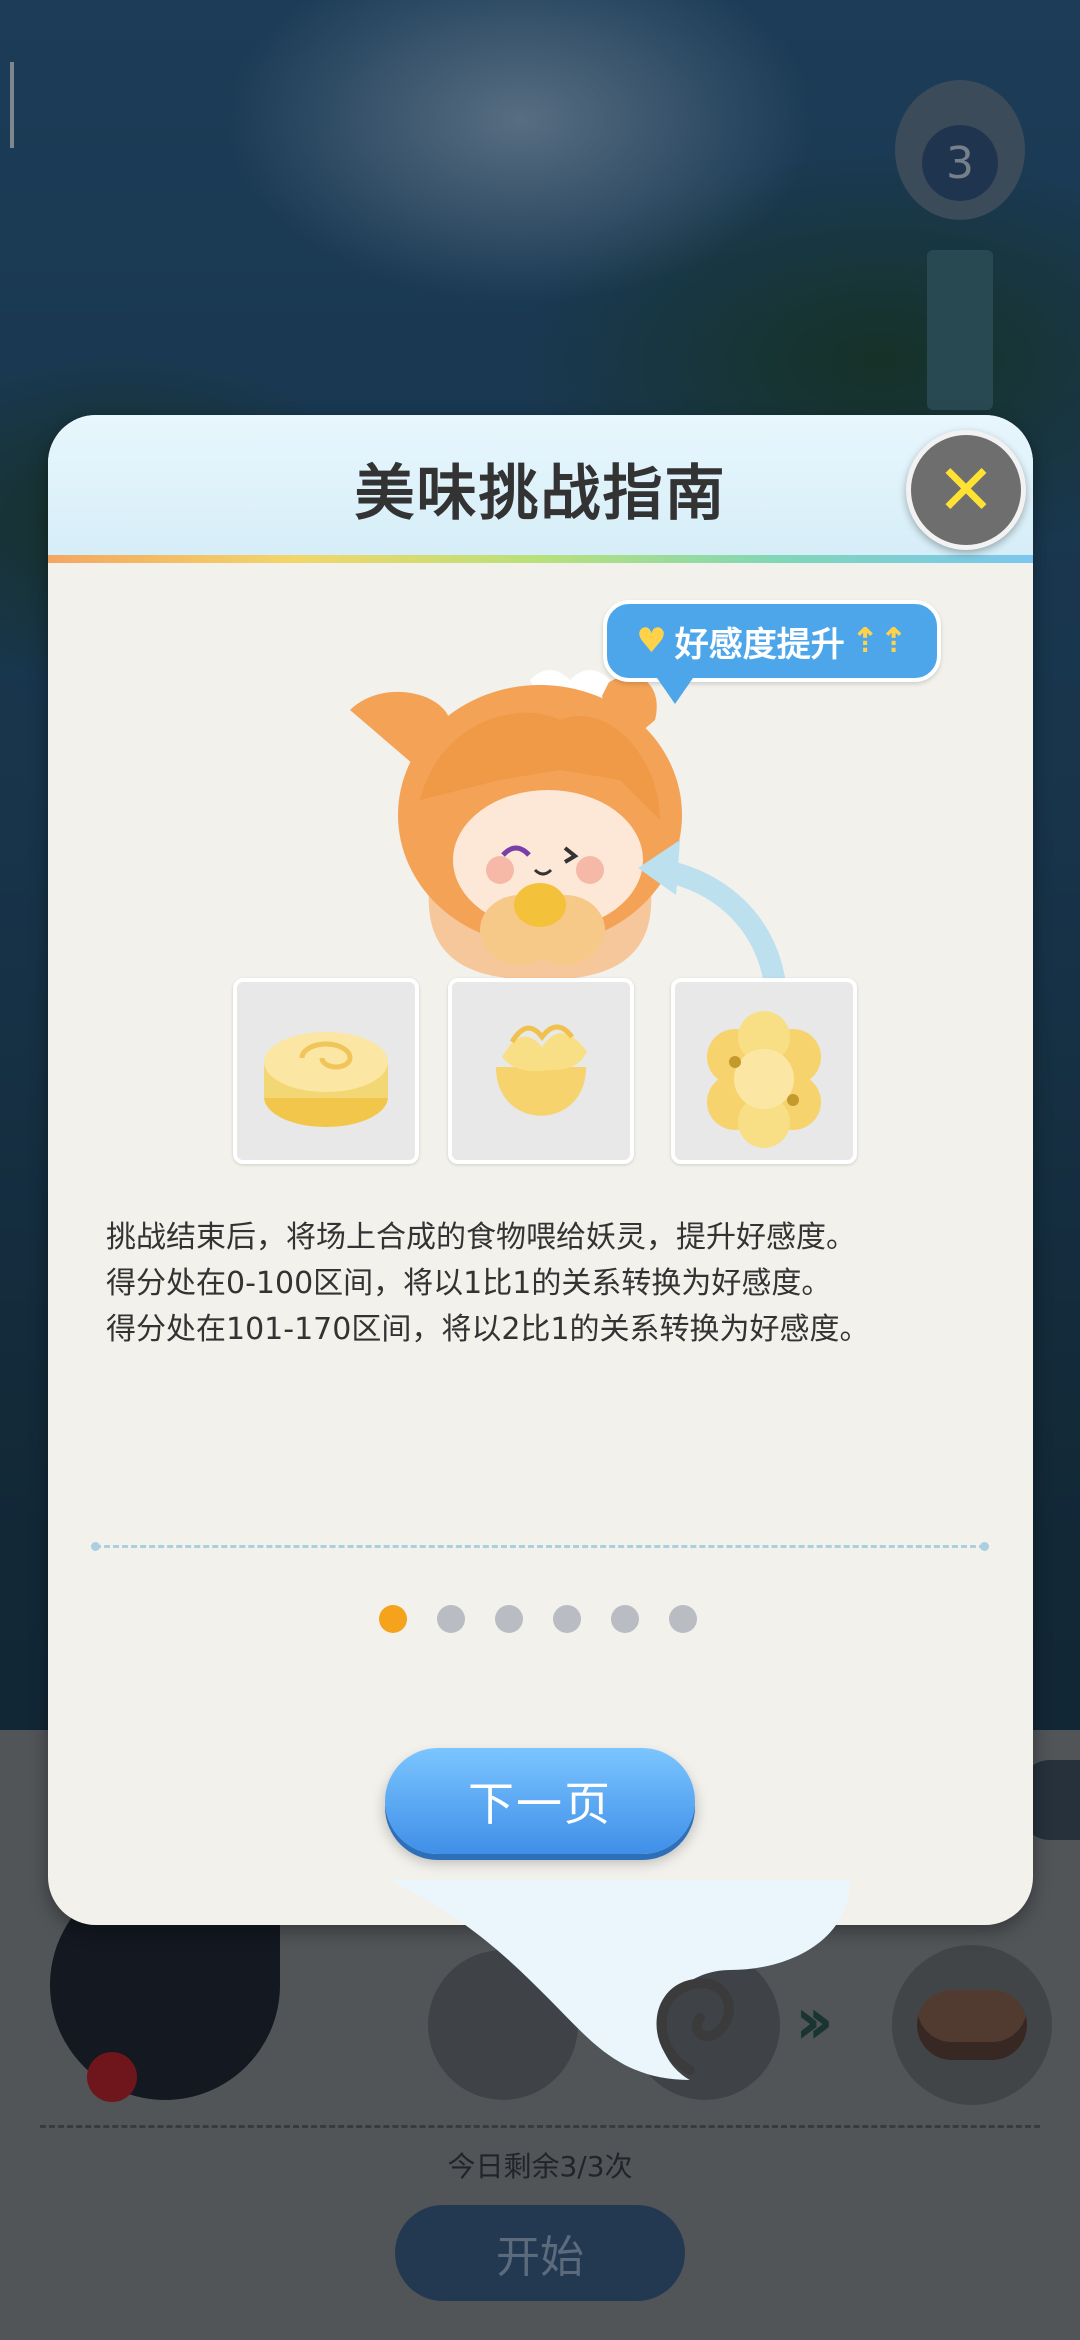  Describe the element at coordinates (538, 1620) in the screenshot. I see `page-indicator` at that location.